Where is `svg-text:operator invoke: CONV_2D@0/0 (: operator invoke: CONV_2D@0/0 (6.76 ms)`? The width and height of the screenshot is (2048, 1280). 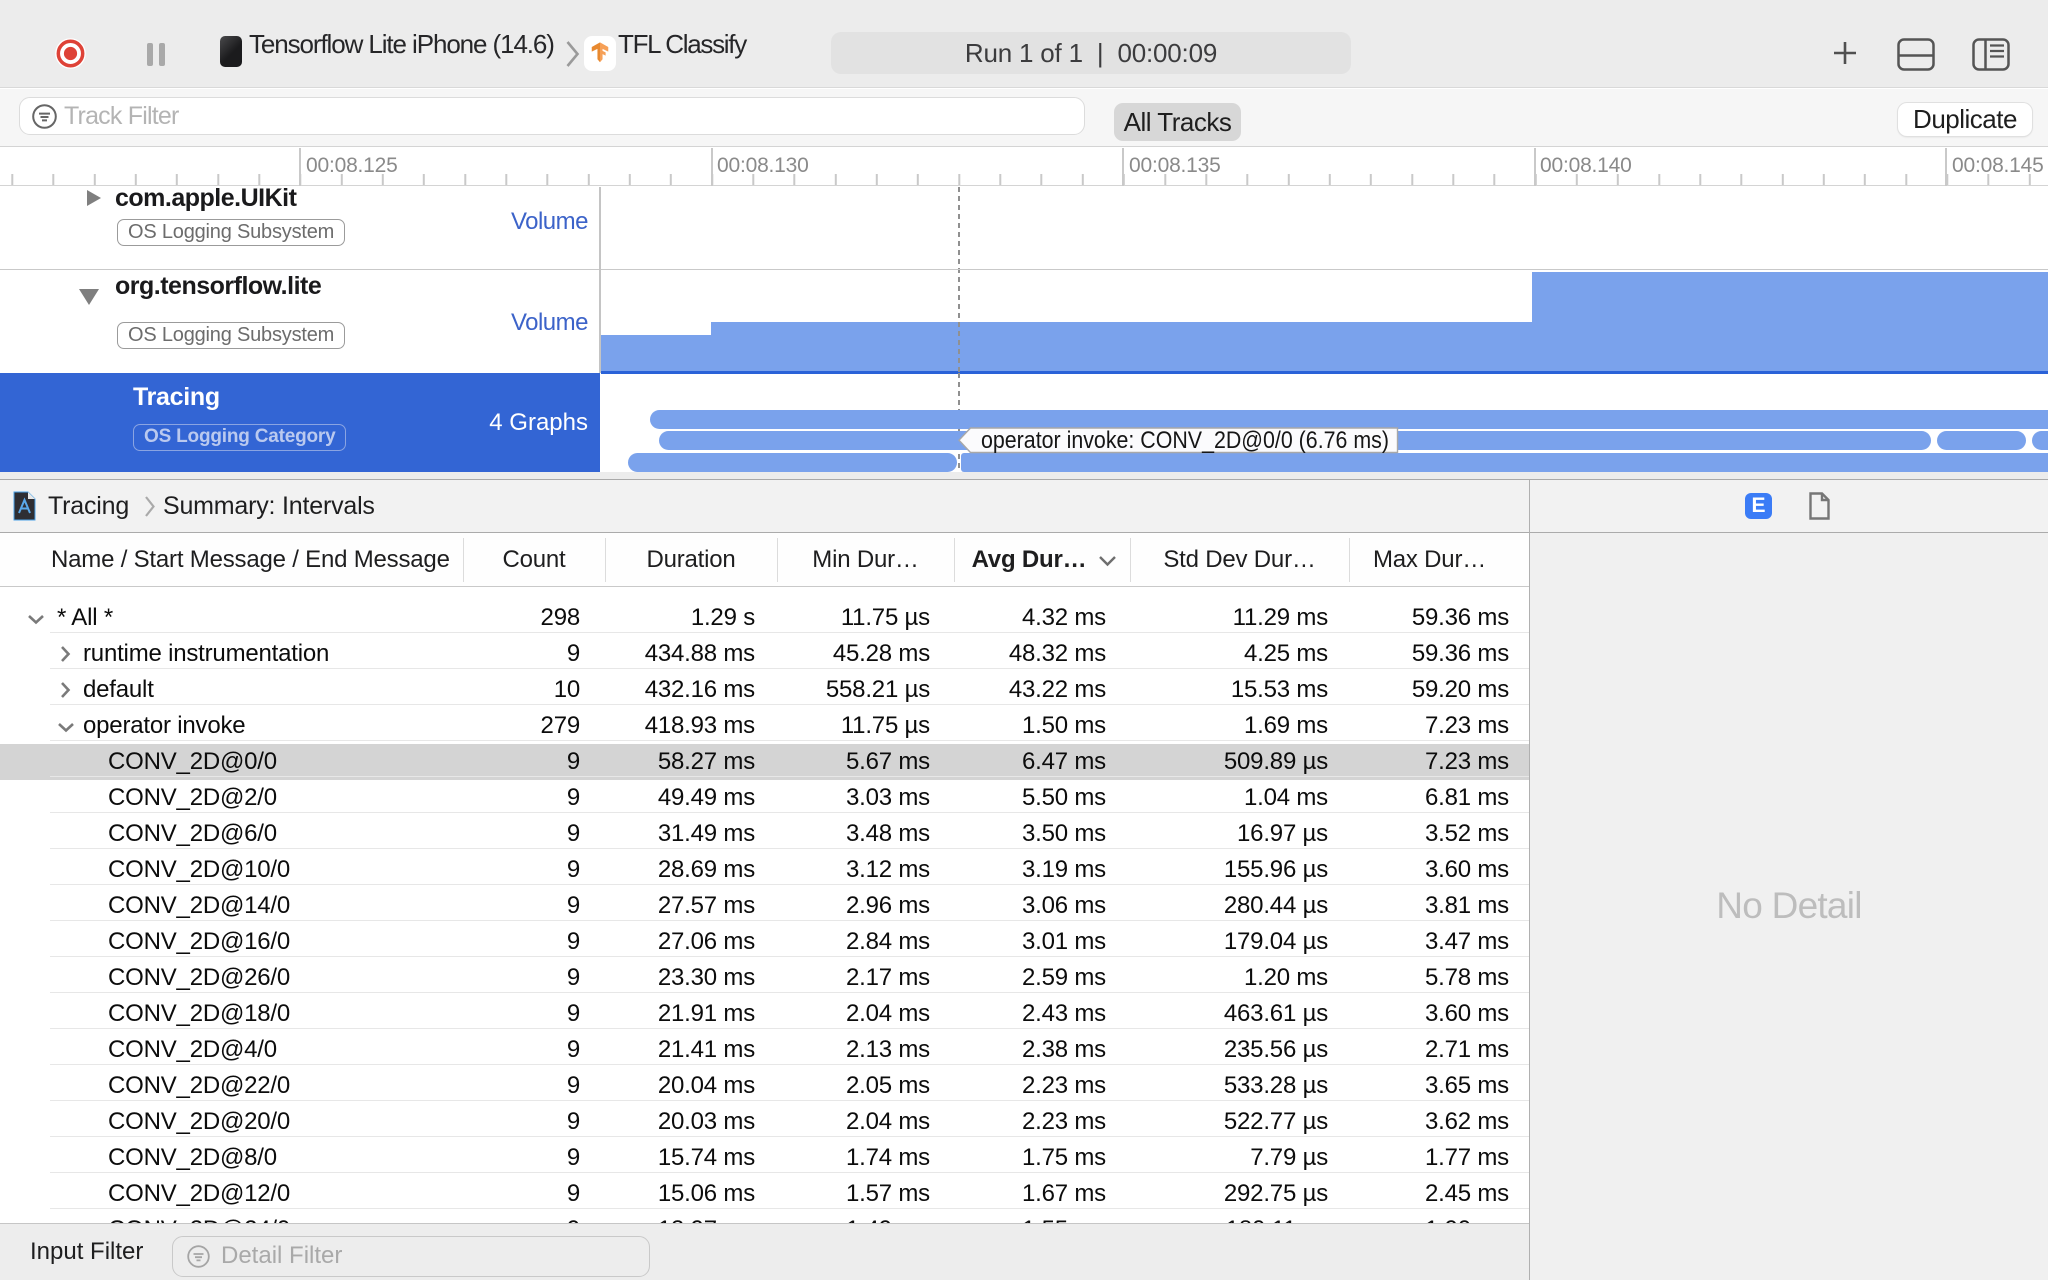 svg-text:operator invoke: CONV_2D@0/0 (: operator invoke: CONV_2D@0/0 (6.76 ms) is located at coordinates (1185, 440).